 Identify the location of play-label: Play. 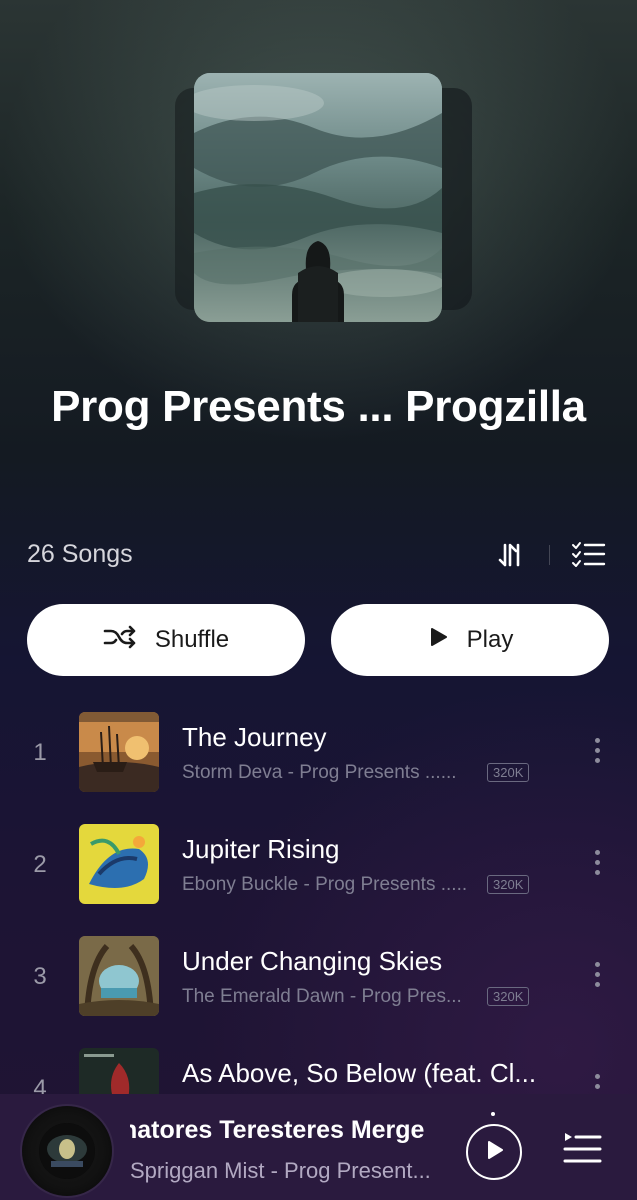
(490, 639).